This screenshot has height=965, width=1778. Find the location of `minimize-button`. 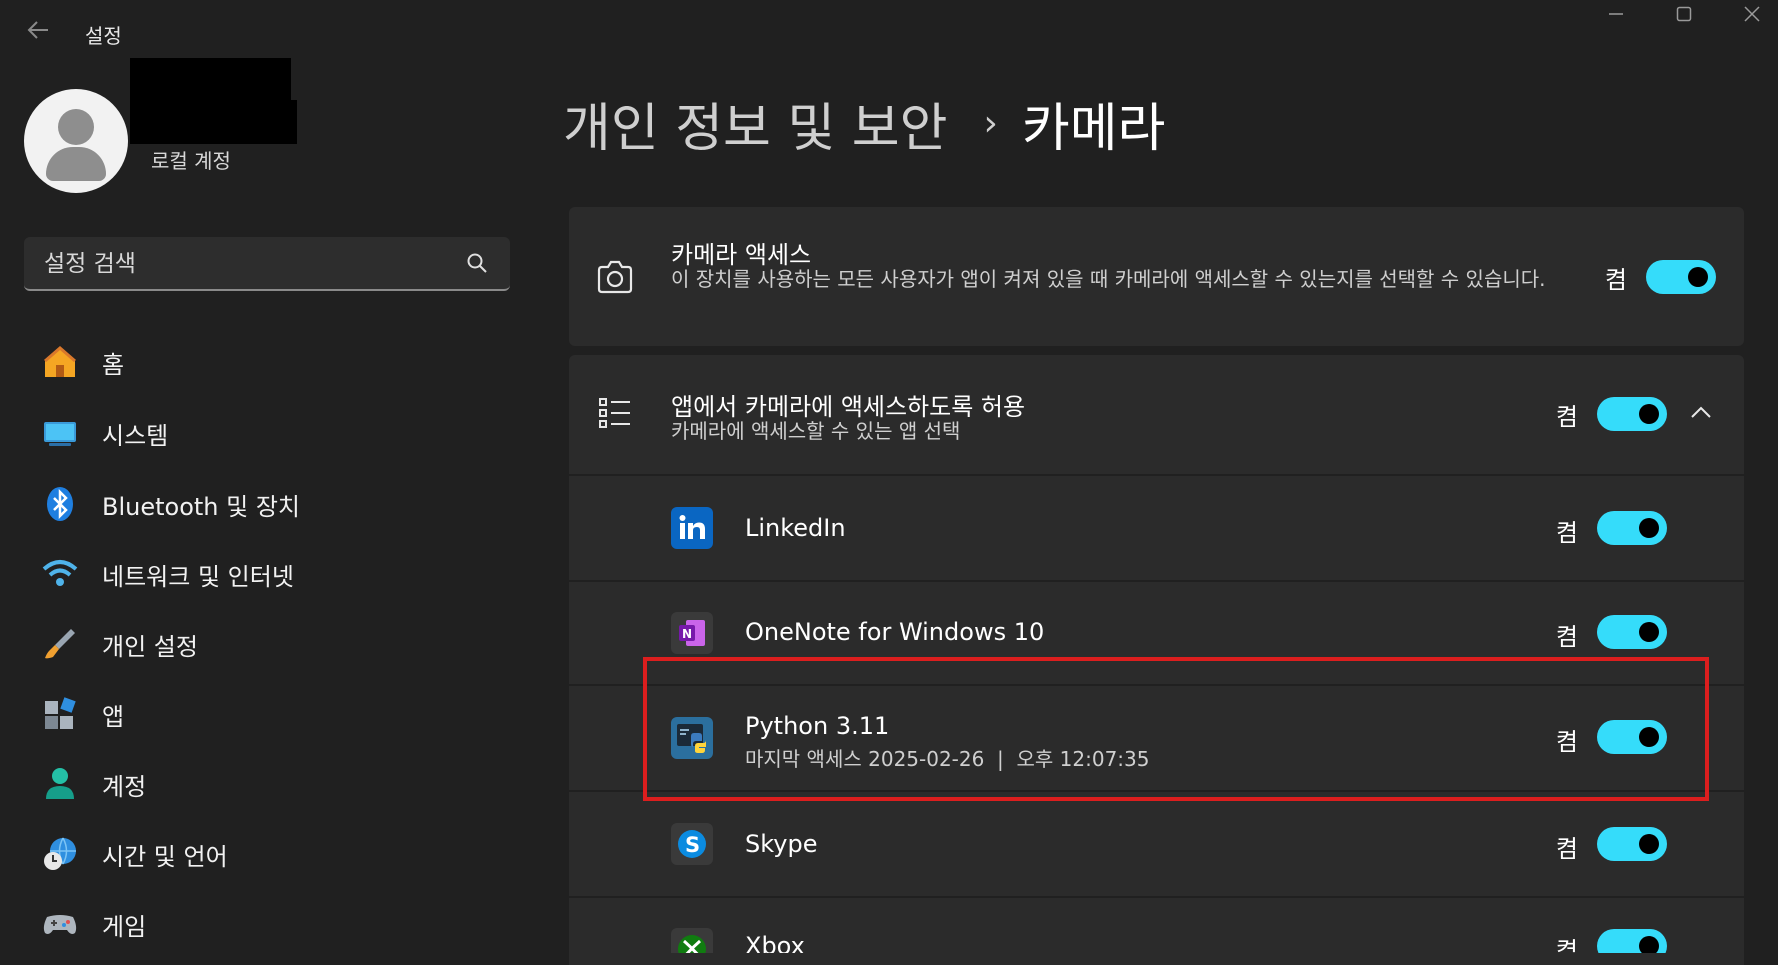

minimize-button is located at coordinates (1616, 16).